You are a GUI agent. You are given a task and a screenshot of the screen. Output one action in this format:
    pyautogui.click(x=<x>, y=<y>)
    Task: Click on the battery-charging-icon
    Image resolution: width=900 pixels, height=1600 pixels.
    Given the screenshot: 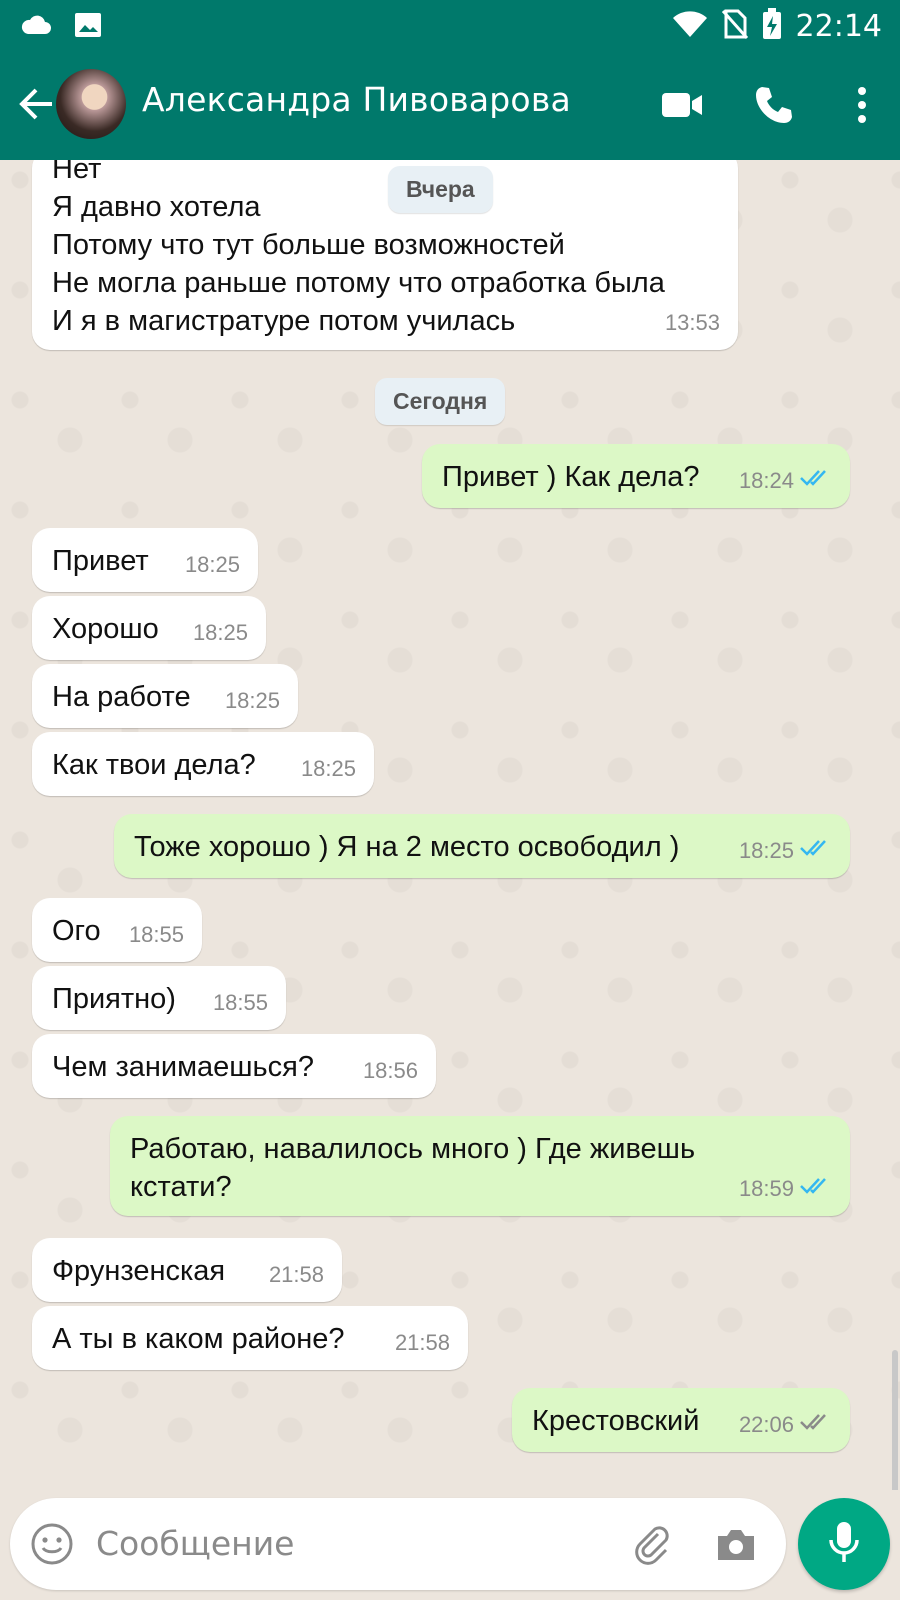 What is the action you would take?
    pyautogui.click(x=772, y=26)
    